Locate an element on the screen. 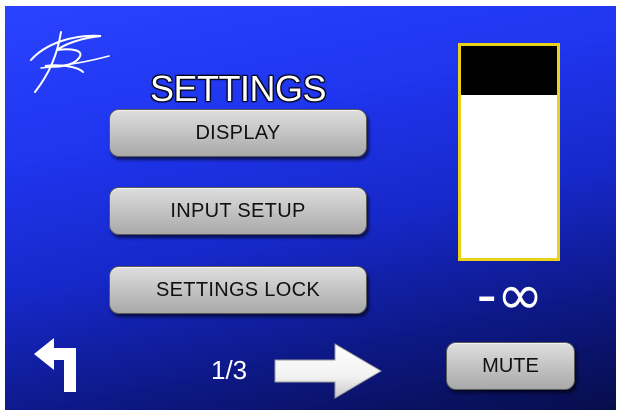 This screenshot has height=417, width=621. volume-level-readout: -∞ is located at coordinates (510, 295).